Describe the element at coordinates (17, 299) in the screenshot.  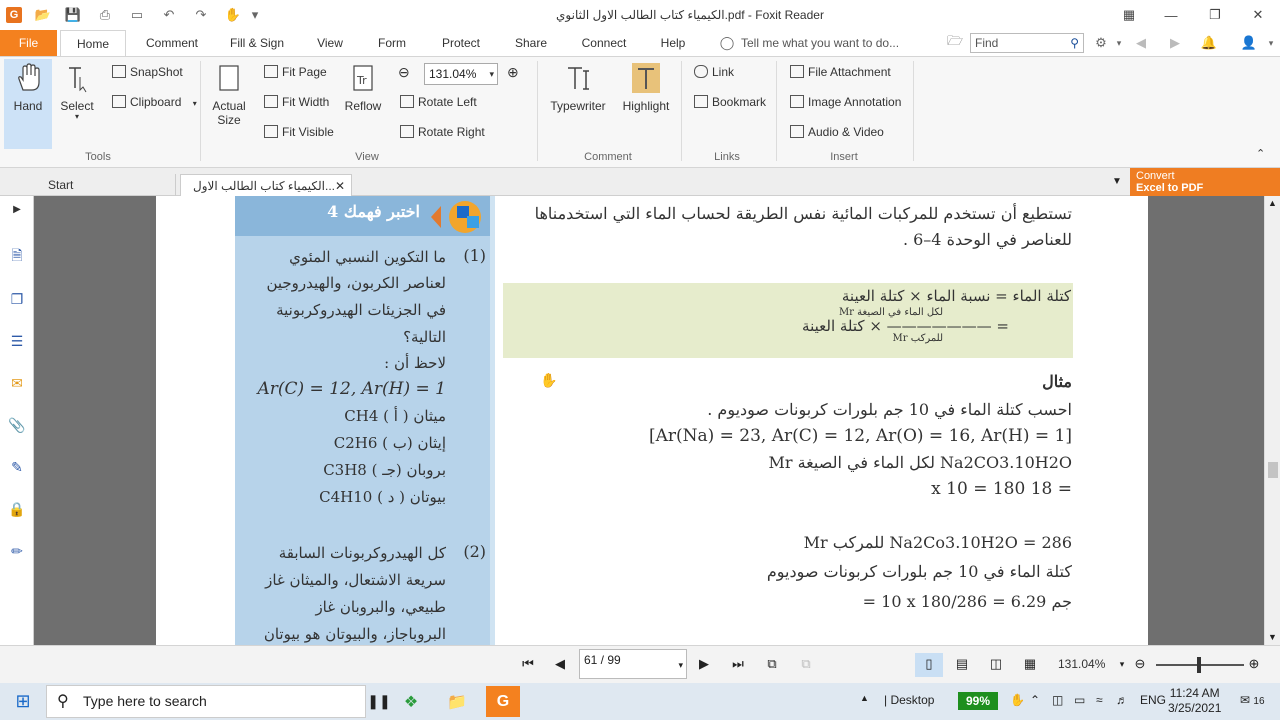
I see `pages-icon: ❐` at that location.